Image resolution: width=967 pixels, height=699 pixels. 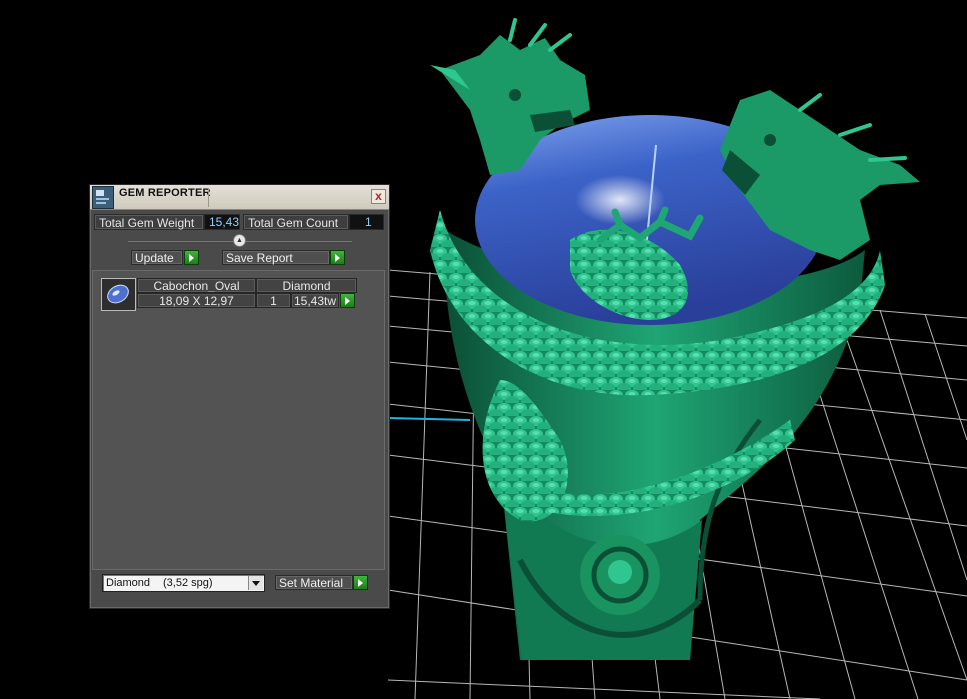 What do you see at coordinates (208, 197) in the screenshot?
I see `titlebar-separator` at bounding box center [208, 197].